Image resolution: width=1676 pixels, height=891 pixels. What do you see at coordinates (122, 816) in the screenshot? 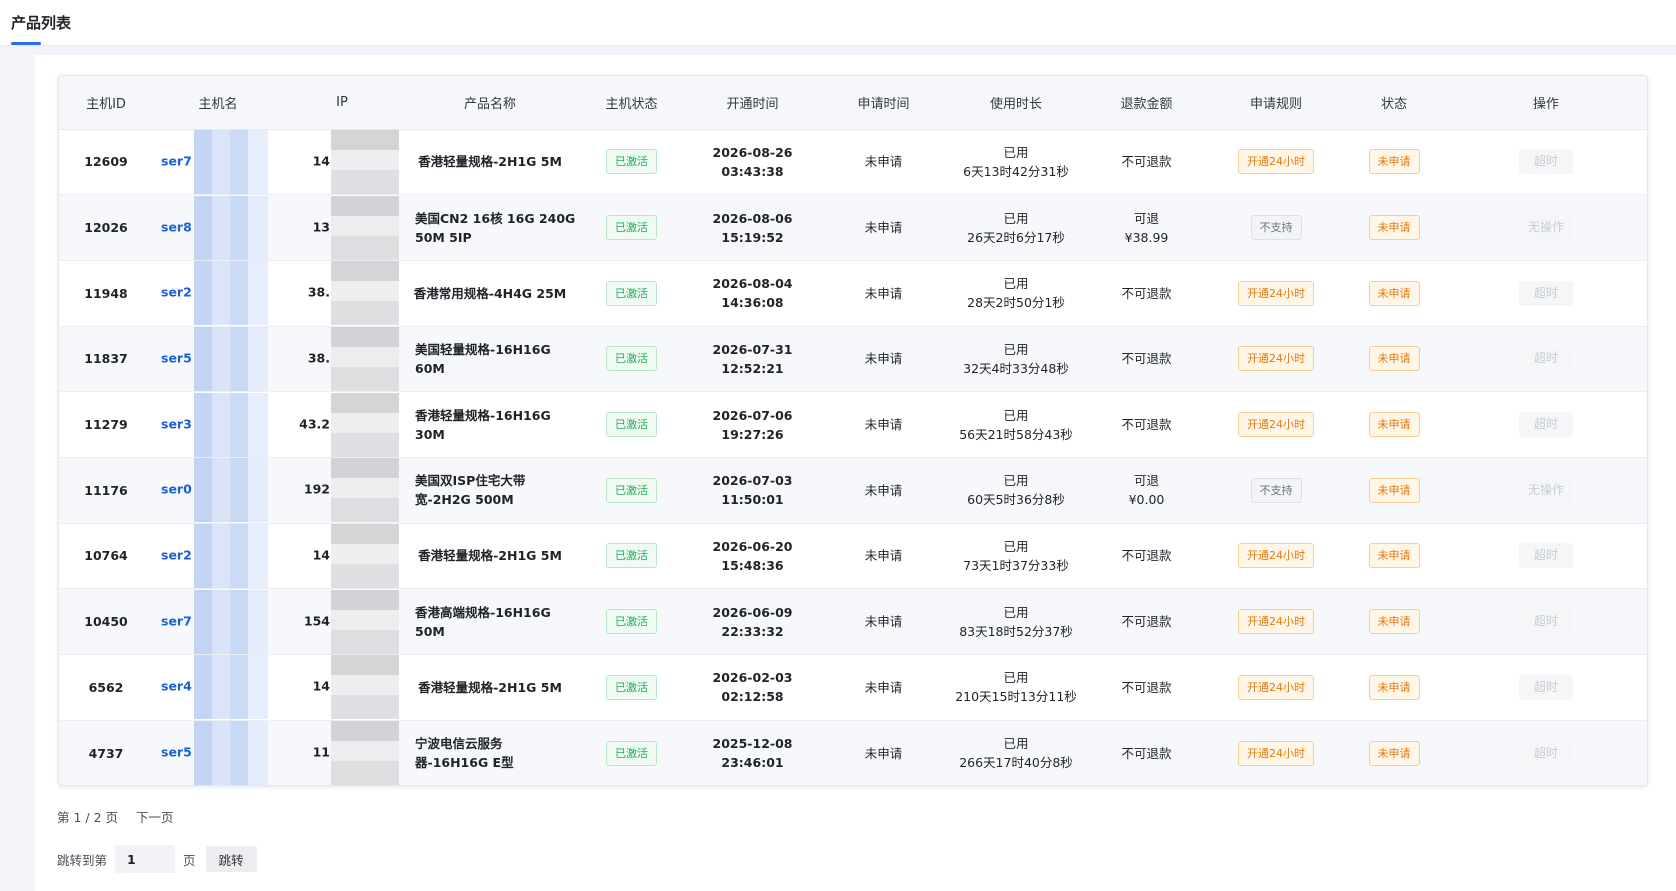
I see `pagination: 第 1 / 2 页 下一页` at bounding box center [122, 816].